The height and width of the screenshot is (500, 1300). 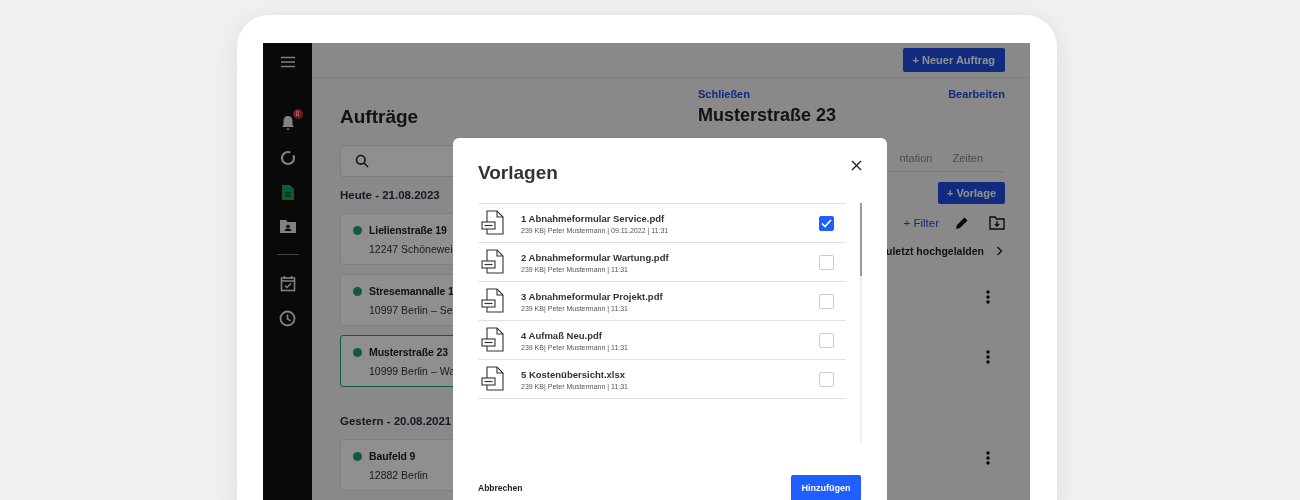 What do you see at coordinates (411, 310) in the screenshot?
I see `order-location: 10997 Berlin – Se` at bounding box center [411, 310].